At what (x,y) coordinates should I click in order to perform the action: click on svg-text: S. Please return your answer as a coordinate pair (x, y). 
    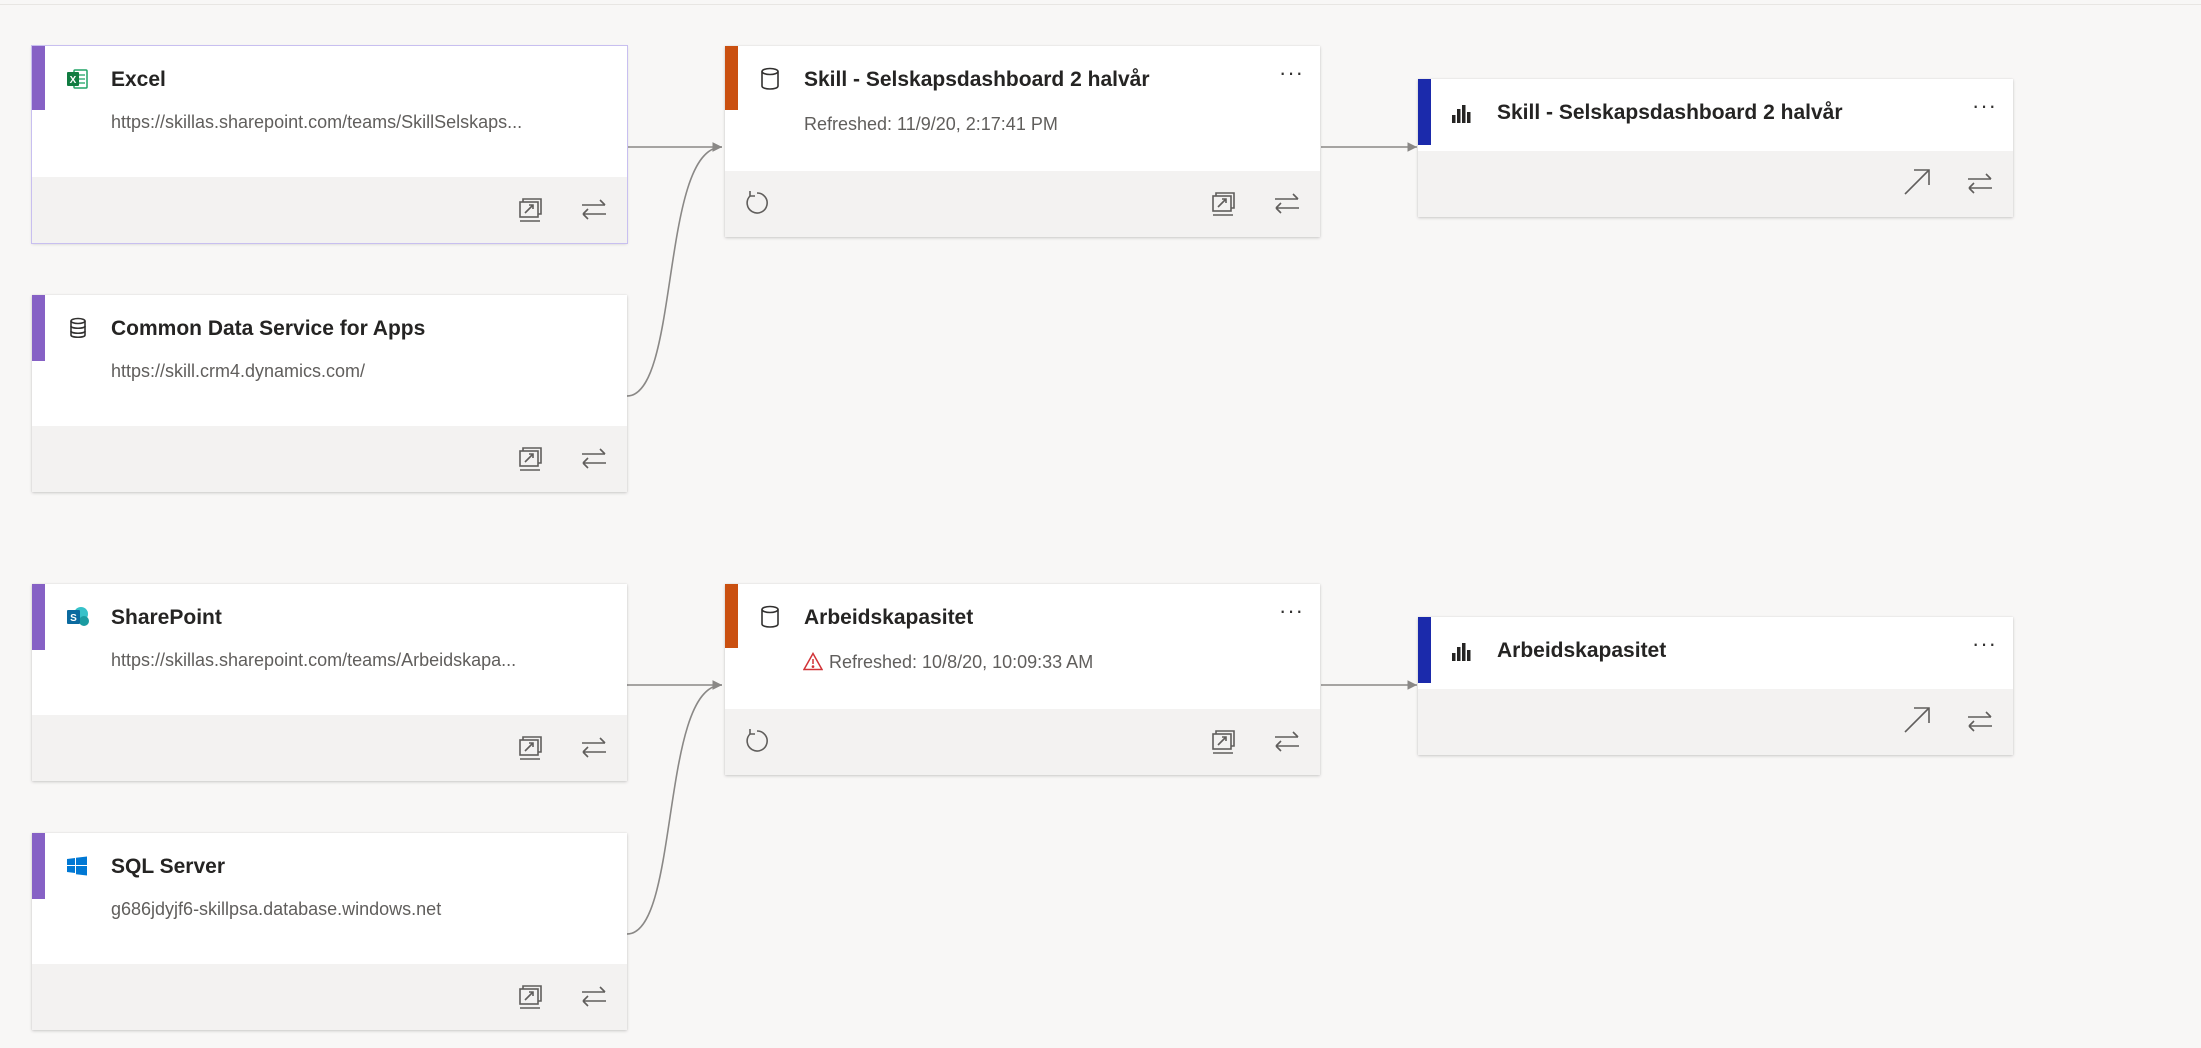
    Looking at the image, I should click on (73, 618).